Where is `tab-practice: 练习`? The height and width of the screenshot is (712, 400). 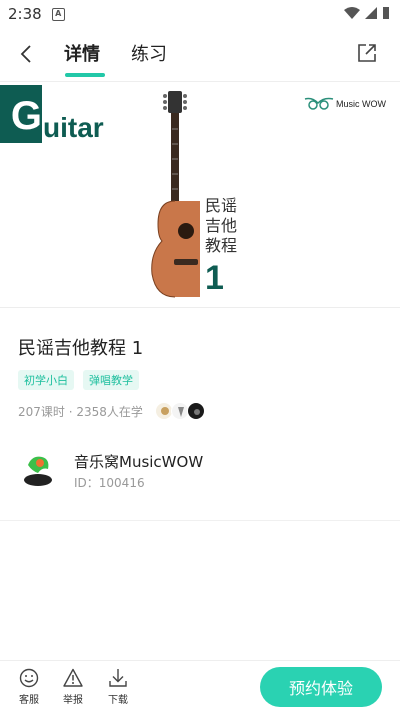 tab-practice: 练习 is located at coordinates (149, 53).